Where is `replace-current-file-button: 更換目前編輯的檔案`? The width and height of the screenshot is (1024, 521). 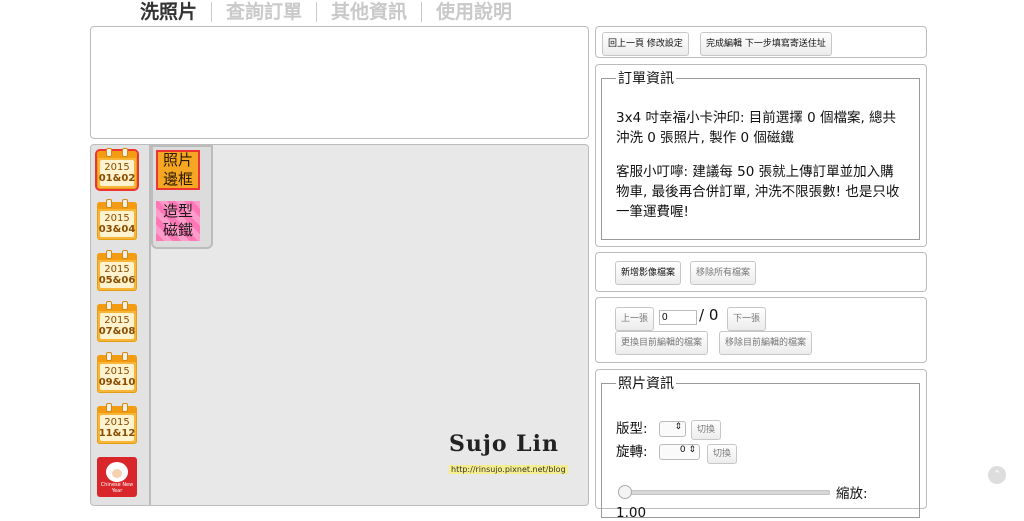 replace-current-file-button: 更換目前編輯的檔案 is located at coordinates (662, 343).